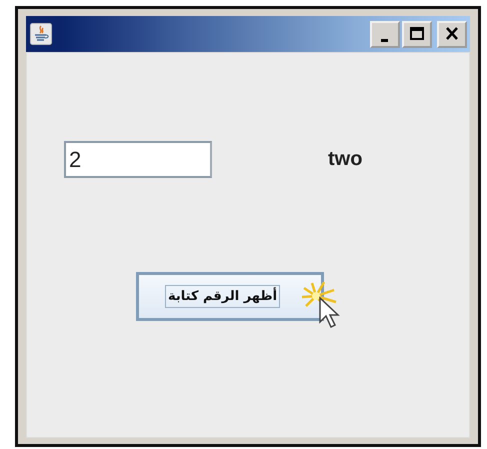 This screenshot has width=487, height=449. What do you see at coordinates (138, 159) in the screenshot?
I see `number-field: 2` at bounding box center [138, 159].